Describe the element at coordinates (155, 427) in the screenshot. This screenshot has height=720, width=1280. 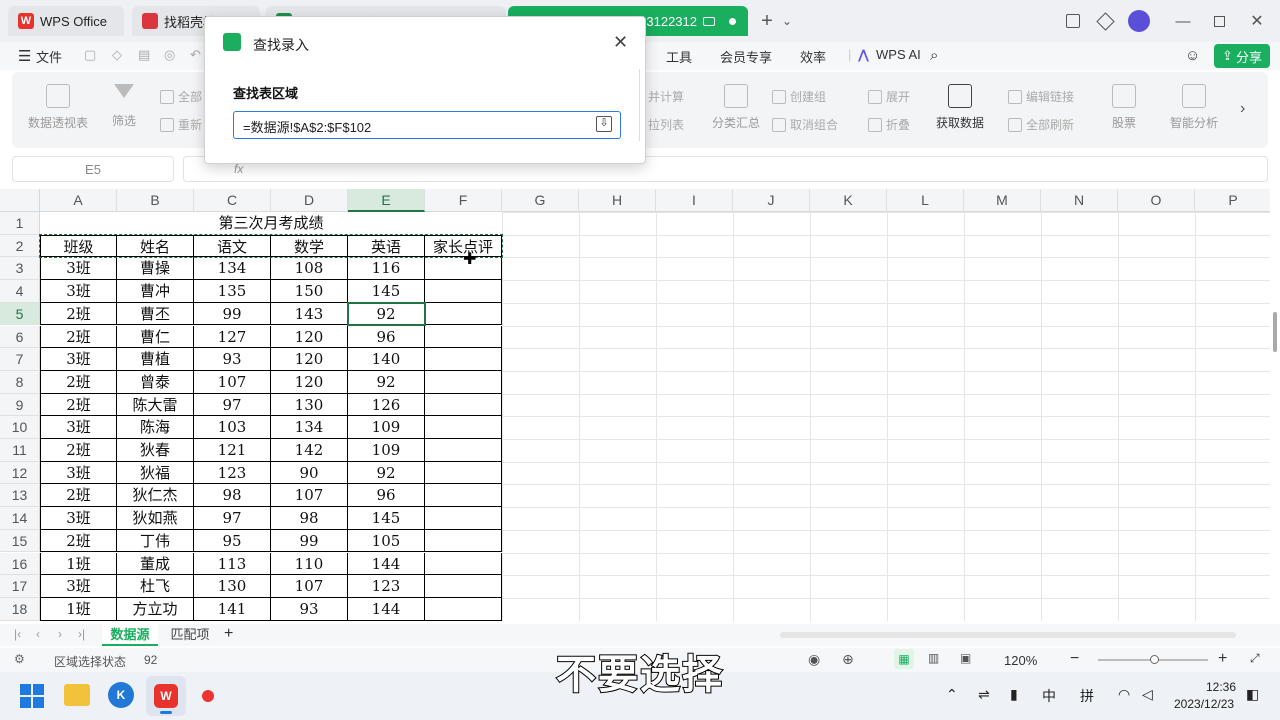
I see `data-cell: 陈海` at that location.